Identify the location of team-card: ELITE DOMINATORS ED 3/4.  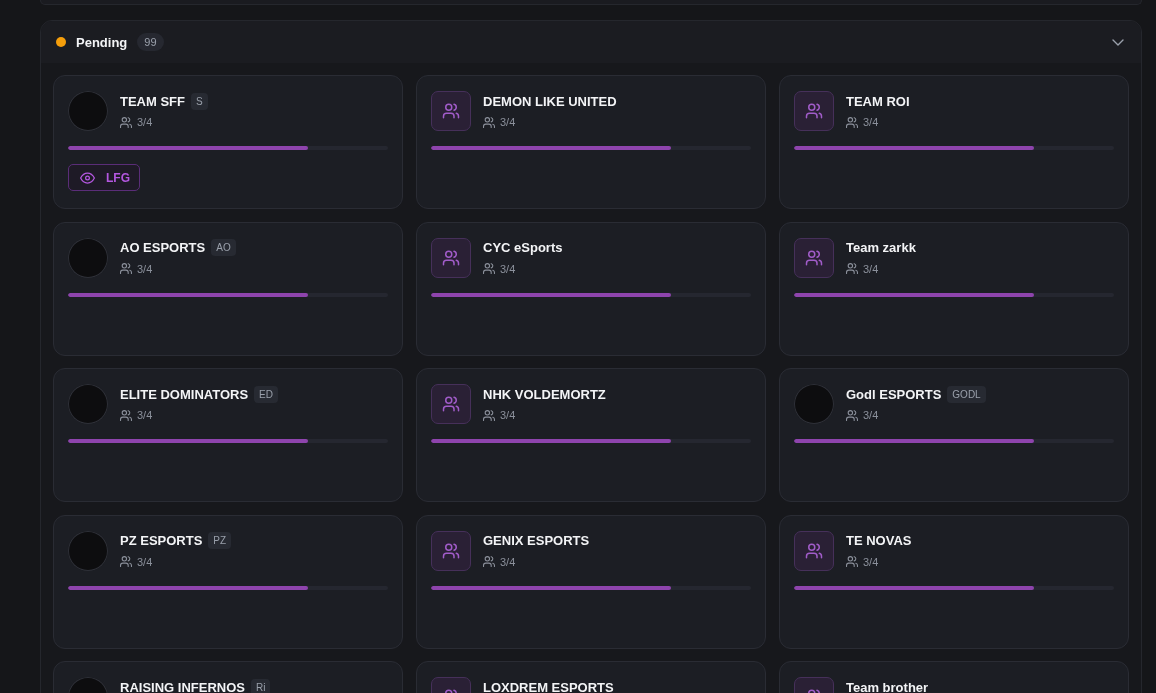
(228, 435).